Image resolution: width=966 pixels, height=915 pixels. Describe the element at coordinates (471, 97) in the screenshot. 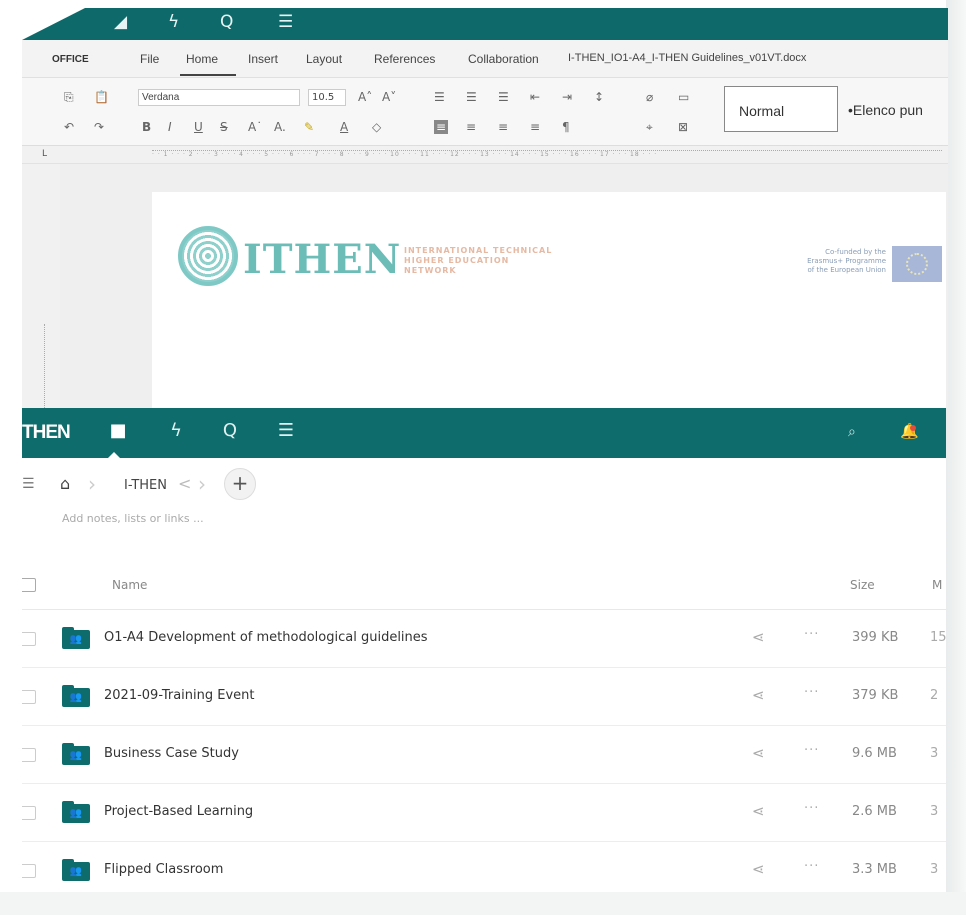

I see `numbering-icon: ☰` at that location.